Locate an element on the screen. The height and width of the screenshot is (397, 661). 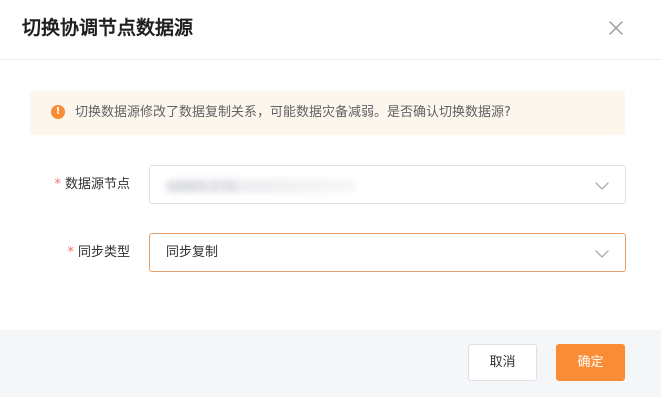
source-node-select: cn001-172. is located at coordinates (387, 184).